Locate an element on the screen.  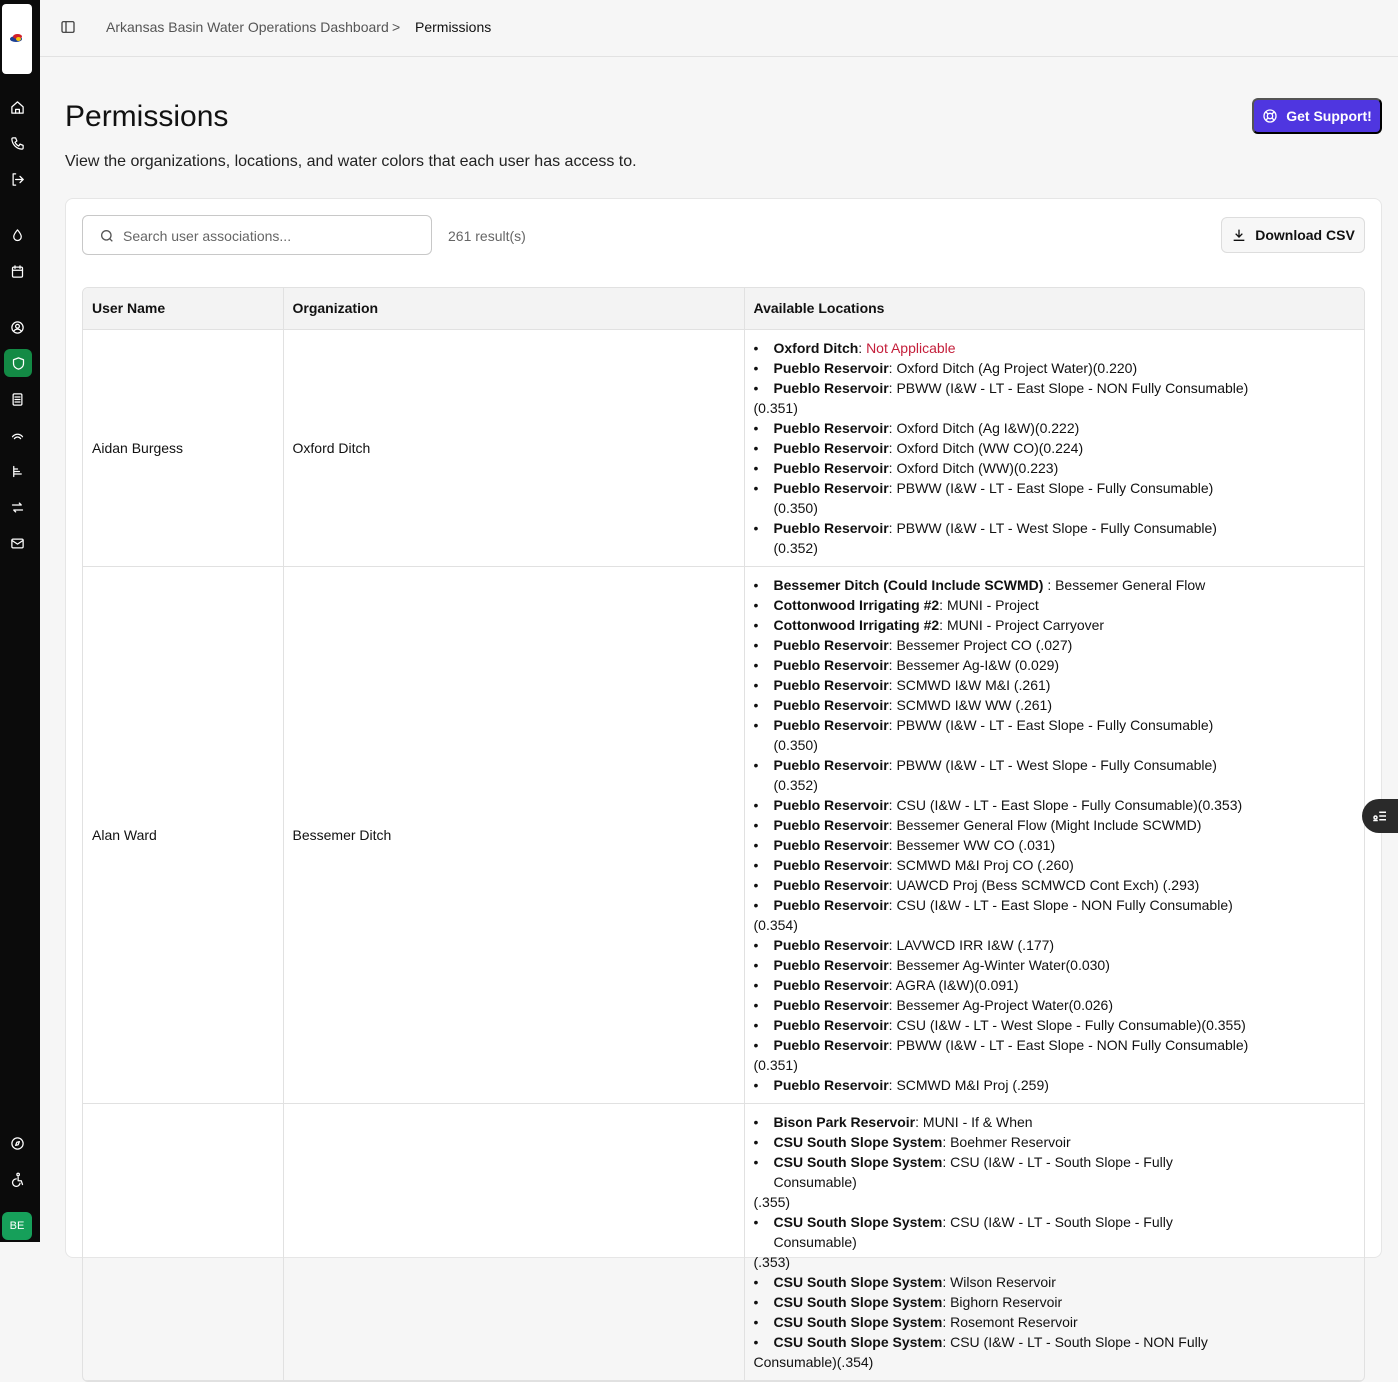
water-color-continued: (.353) is located at coordinates (772, 1261).